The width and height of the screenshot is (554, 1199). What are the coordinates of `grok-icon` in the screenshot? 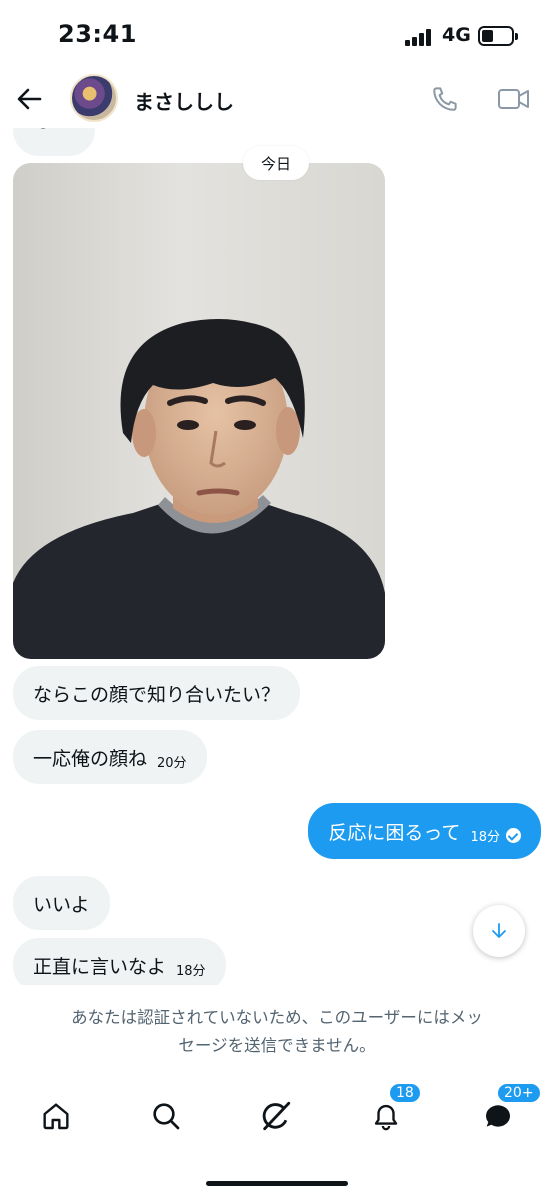 It's located at (276, 1116).